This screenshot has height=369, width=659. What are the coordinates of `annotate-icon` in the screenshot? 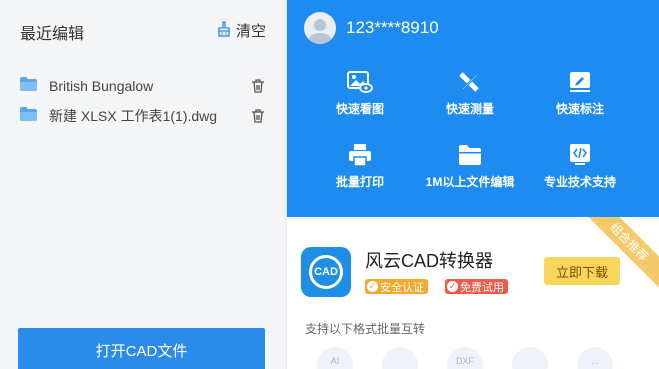 It's located at (580, 82).